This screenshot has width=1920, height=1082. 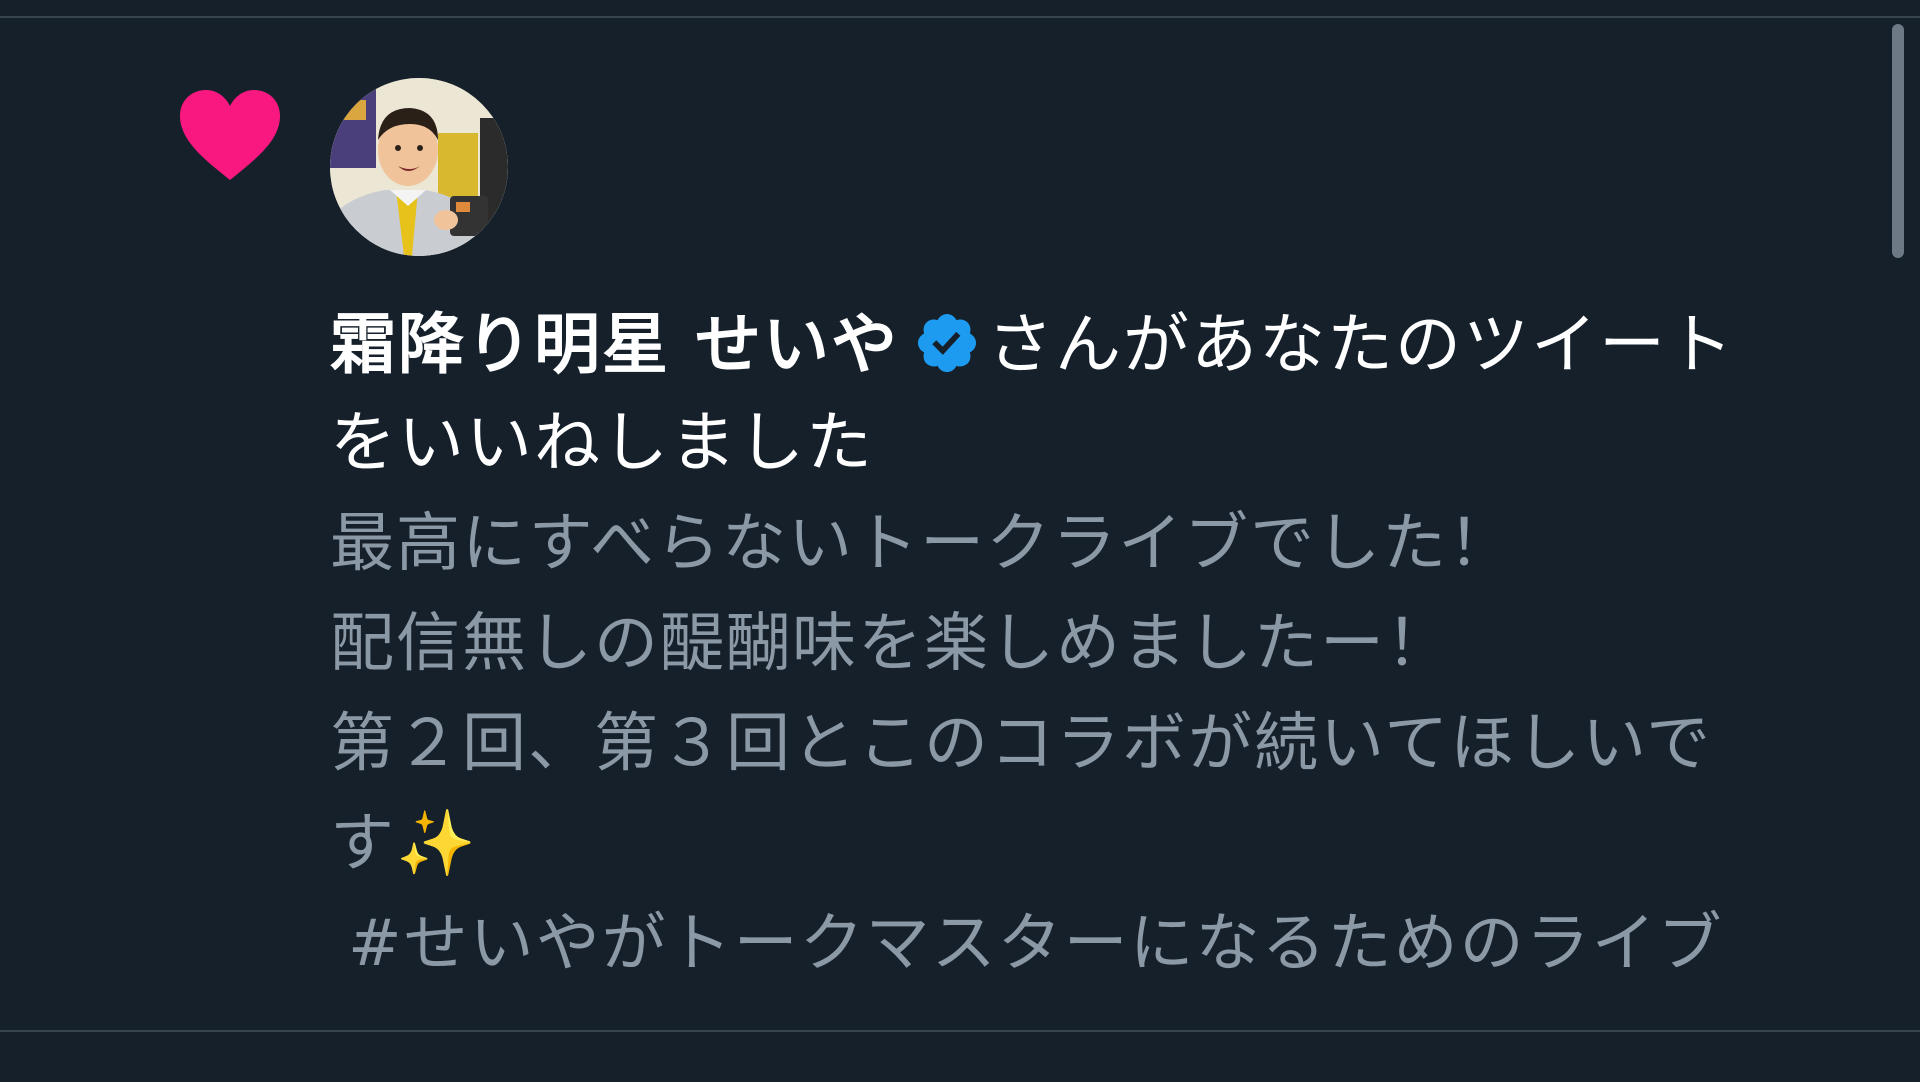 I want to click on action-text-line1: さんがあなたのツイート, so click(x=1360, y=344).